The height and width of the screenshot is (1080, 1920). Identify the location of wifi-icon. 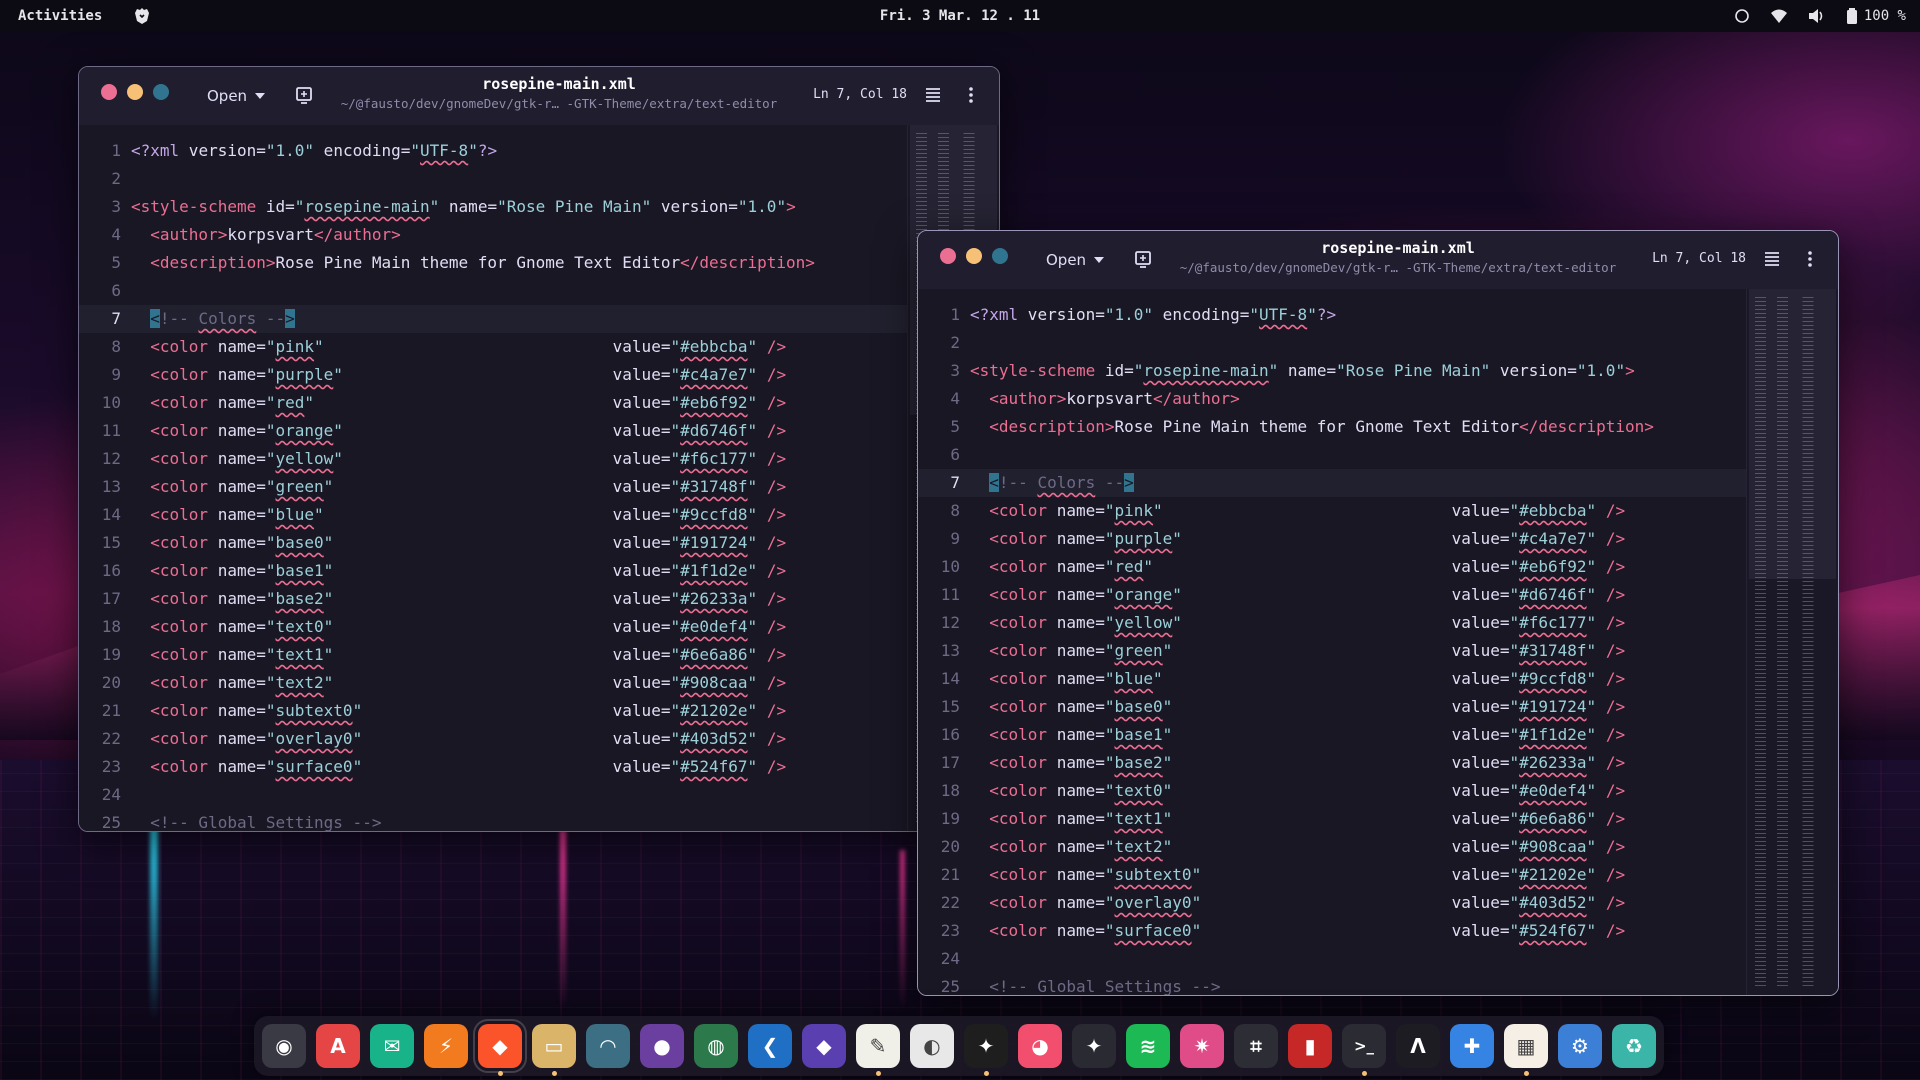
(1779, 16).